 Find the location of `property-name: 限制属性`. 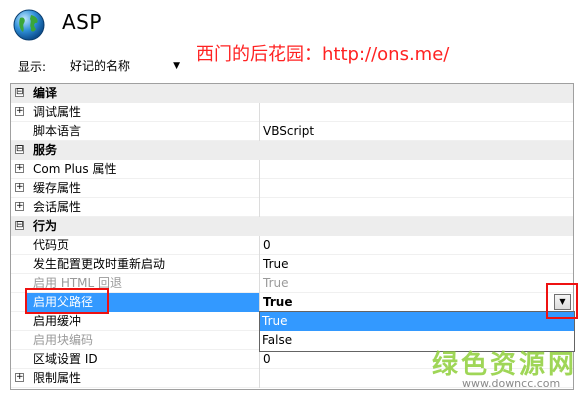

property-name: 限制属性 is located at coordinates (57, 378).